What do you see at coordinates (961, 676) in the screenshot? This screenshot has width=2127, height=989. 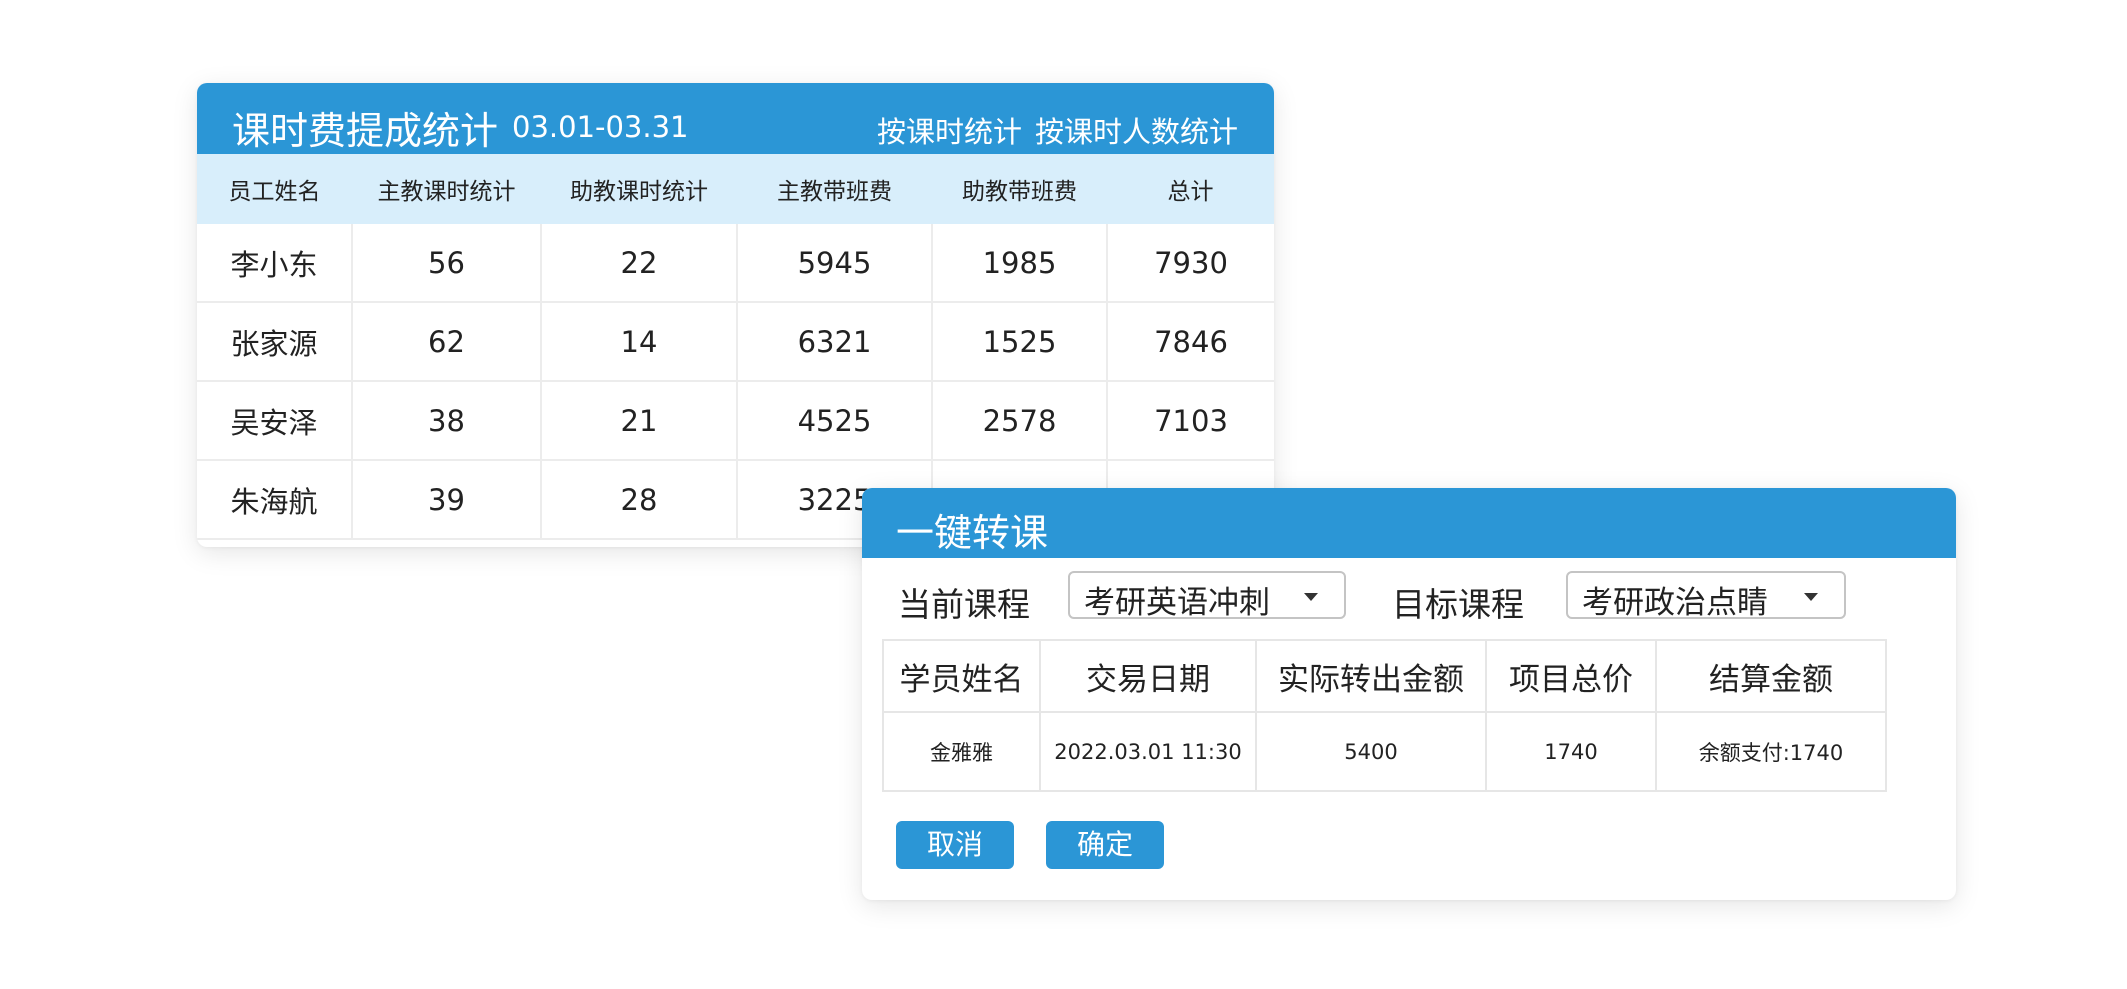 I see `column-header: 学员姓名` at bounding box center [961, 676].